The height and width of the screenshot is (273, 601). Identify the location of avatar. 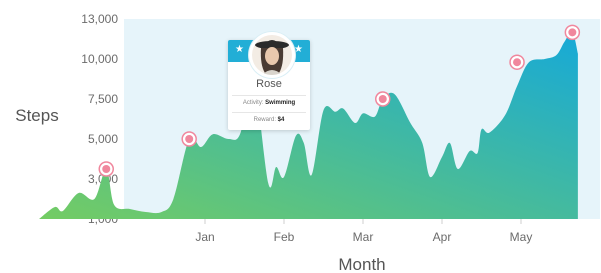
(272, 55).